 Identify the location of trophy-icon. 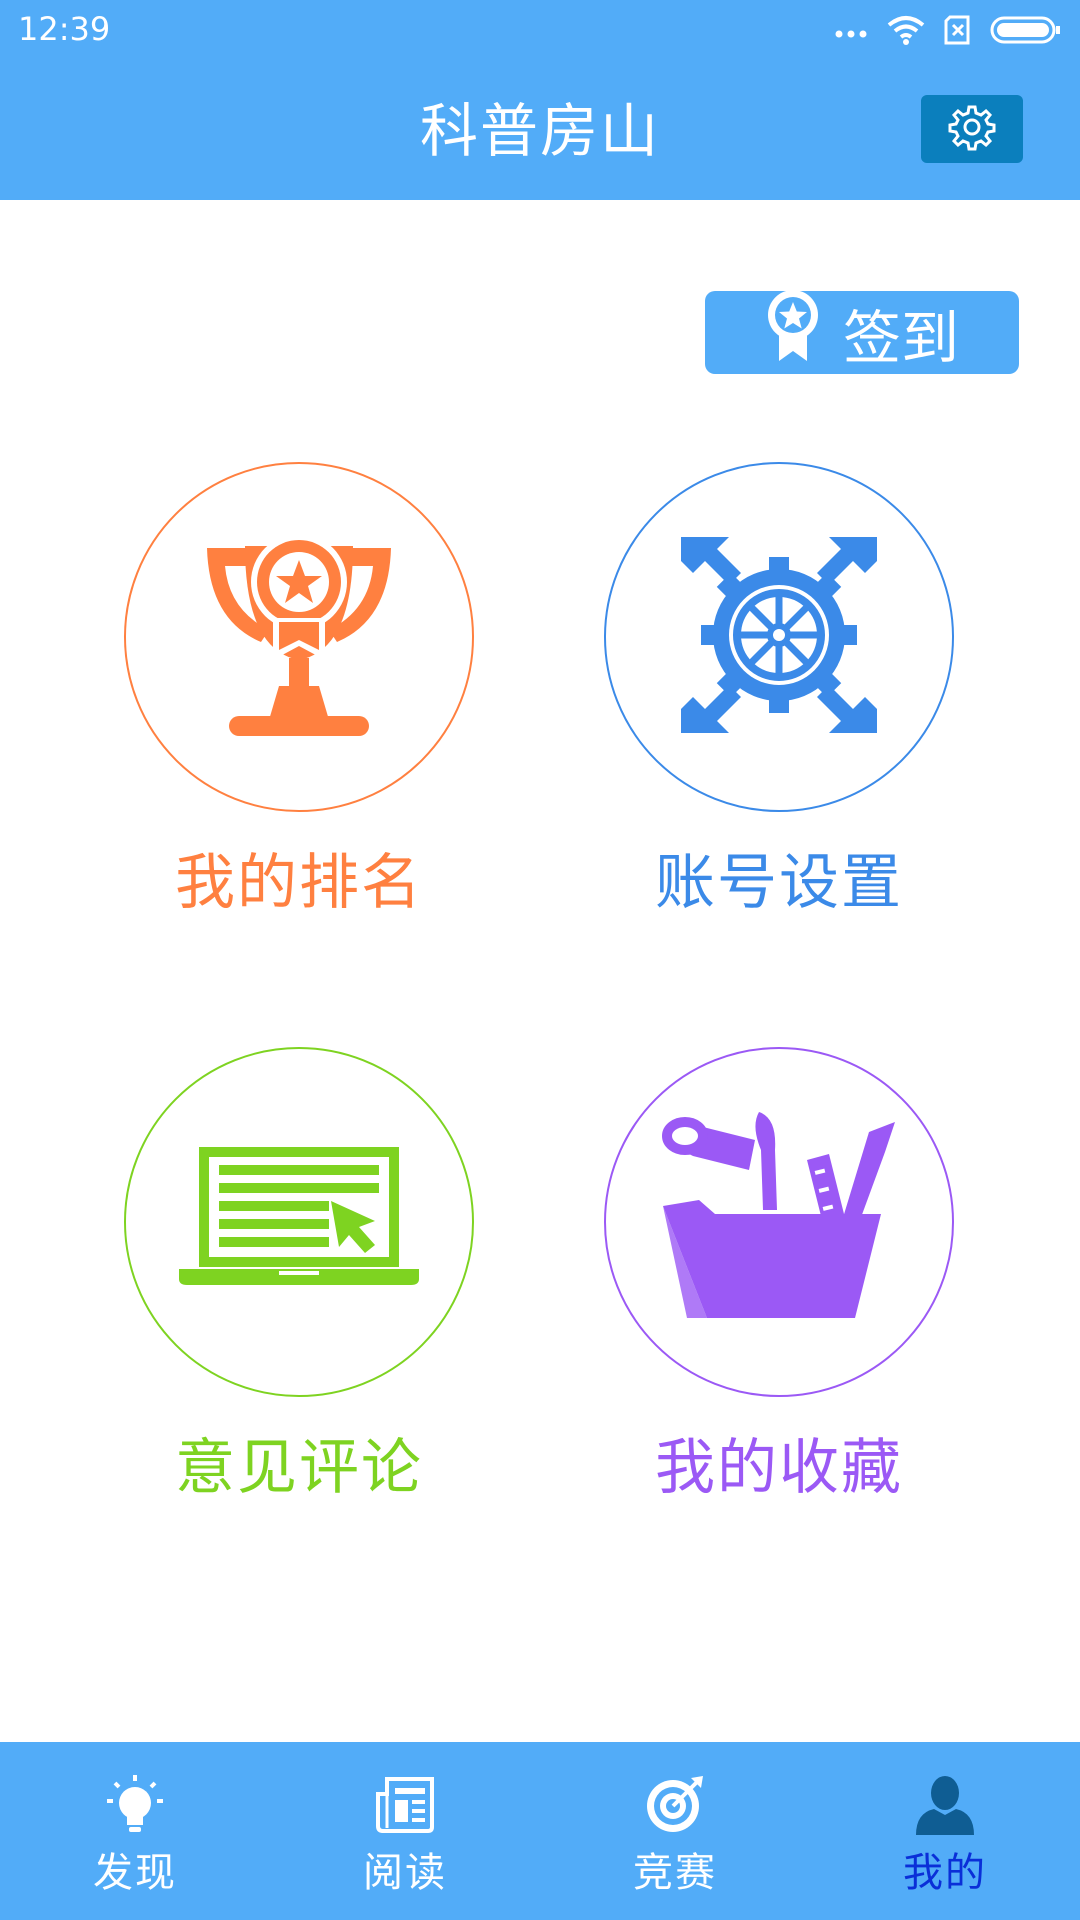
(299, 637).